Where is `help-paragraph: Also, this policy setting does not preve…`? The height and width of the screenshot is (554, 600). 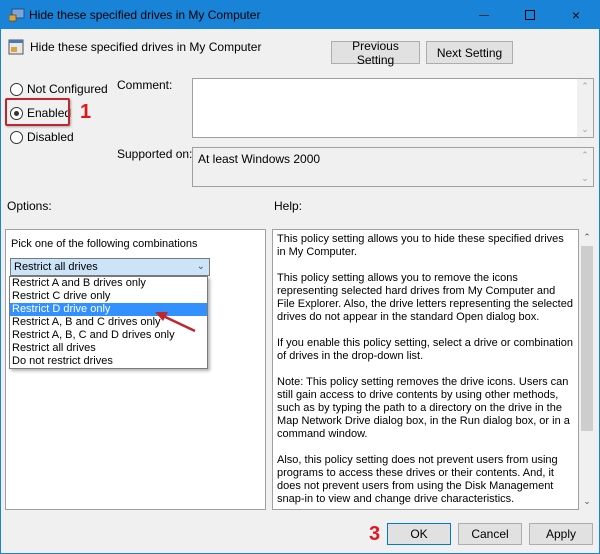 help-paragraph: Also, this policy setting does not preve… is located at coordinates (417, 479).